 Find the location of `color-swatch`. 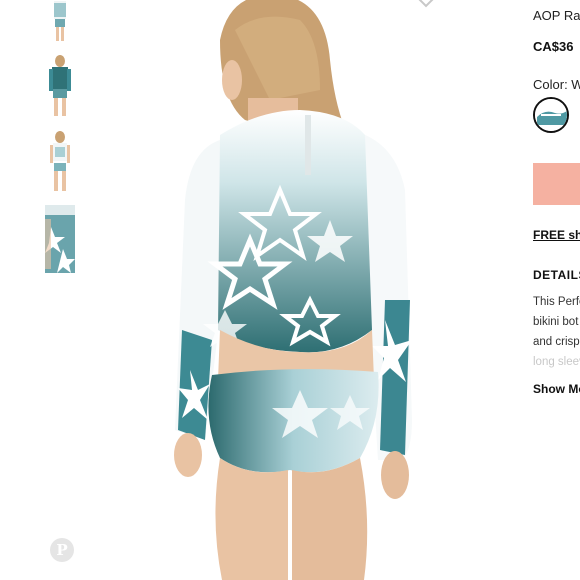

color-swatch is located at coordinates (551, 115).